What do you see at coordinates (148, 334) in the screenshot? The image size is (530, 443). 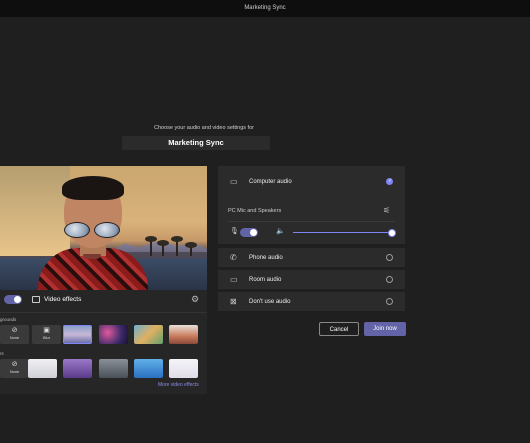 I see `background-landscape` at bounding box center [148, 334].